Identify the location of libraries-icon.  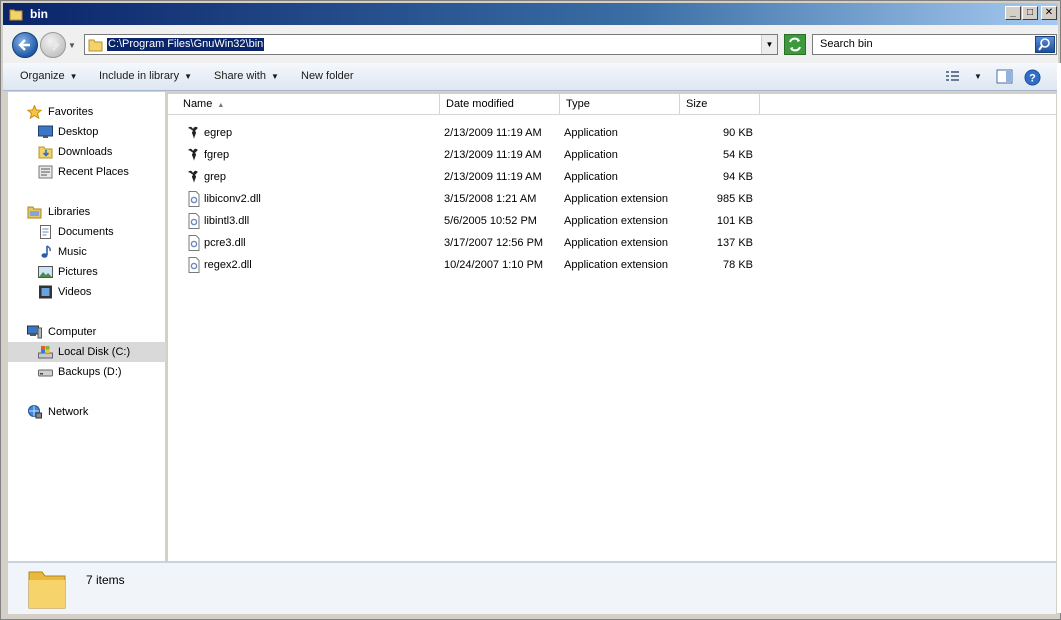
(34, 212).